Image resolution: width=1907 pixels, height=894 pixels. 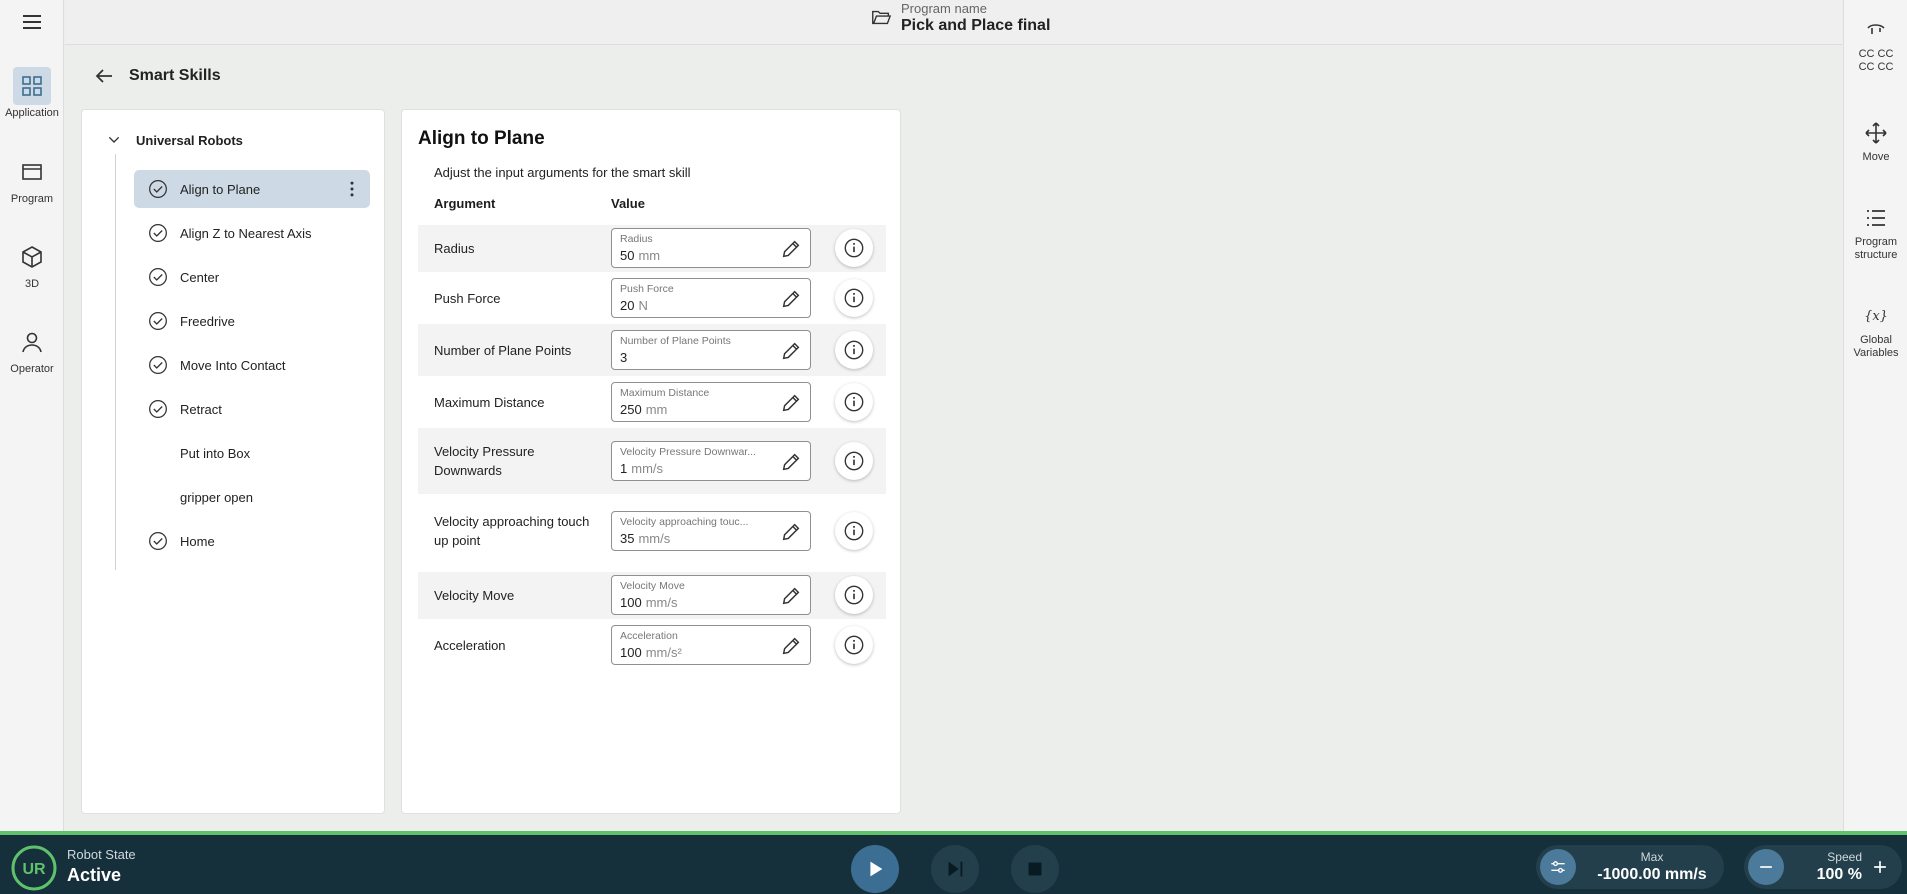 I want to click on tree-group-universal-robots: Universal Robots, so click(x=174, y=140).